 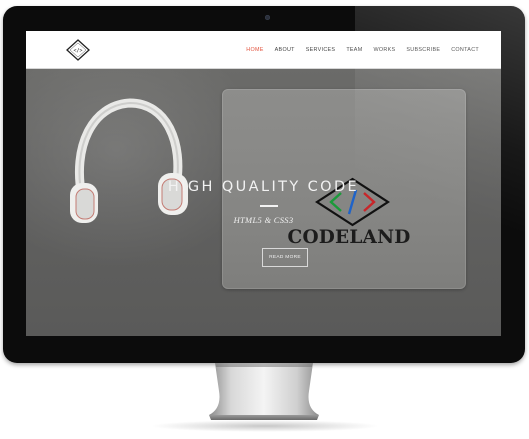 What do you see at coordinates (349, 237) in the screenshot?
I see `laptop-sticker-text: CODELAND` at bounding box center [349, 237].